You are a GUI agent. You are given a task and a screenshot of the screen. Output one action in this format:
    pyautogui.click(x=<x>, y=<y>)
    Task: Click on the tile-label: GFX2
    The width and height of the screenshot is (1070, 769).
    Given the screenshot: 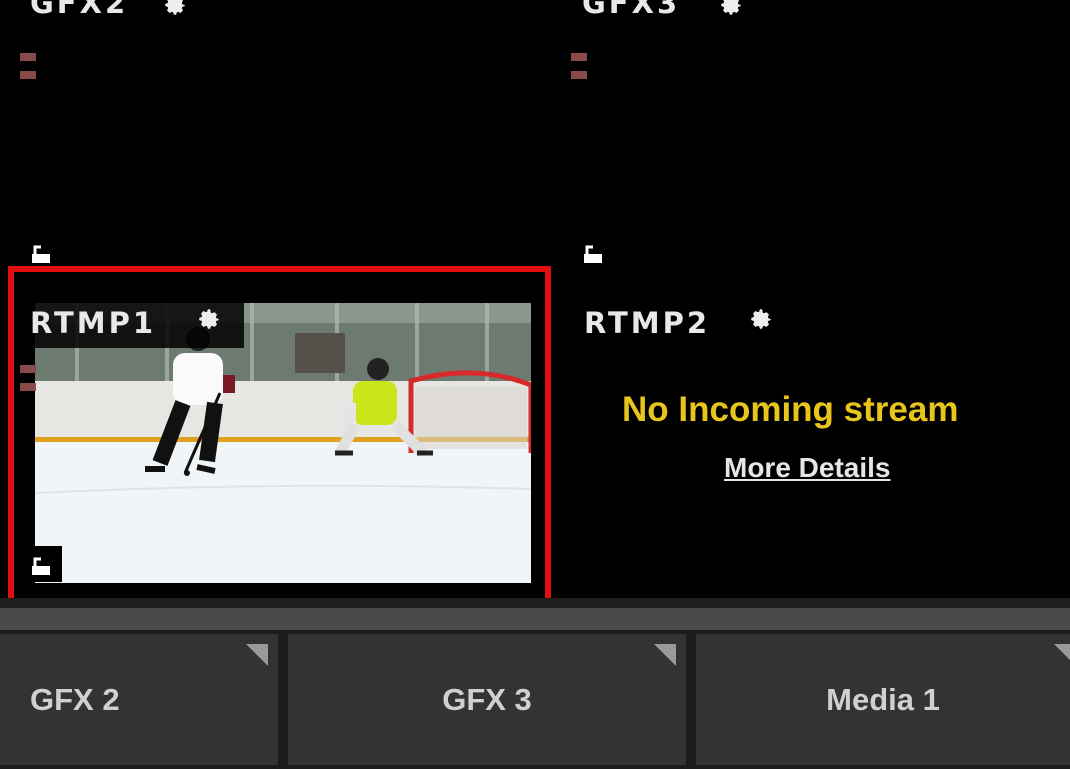 What is the action you would take?
    pyautogui.click(x=79, y=10)
    